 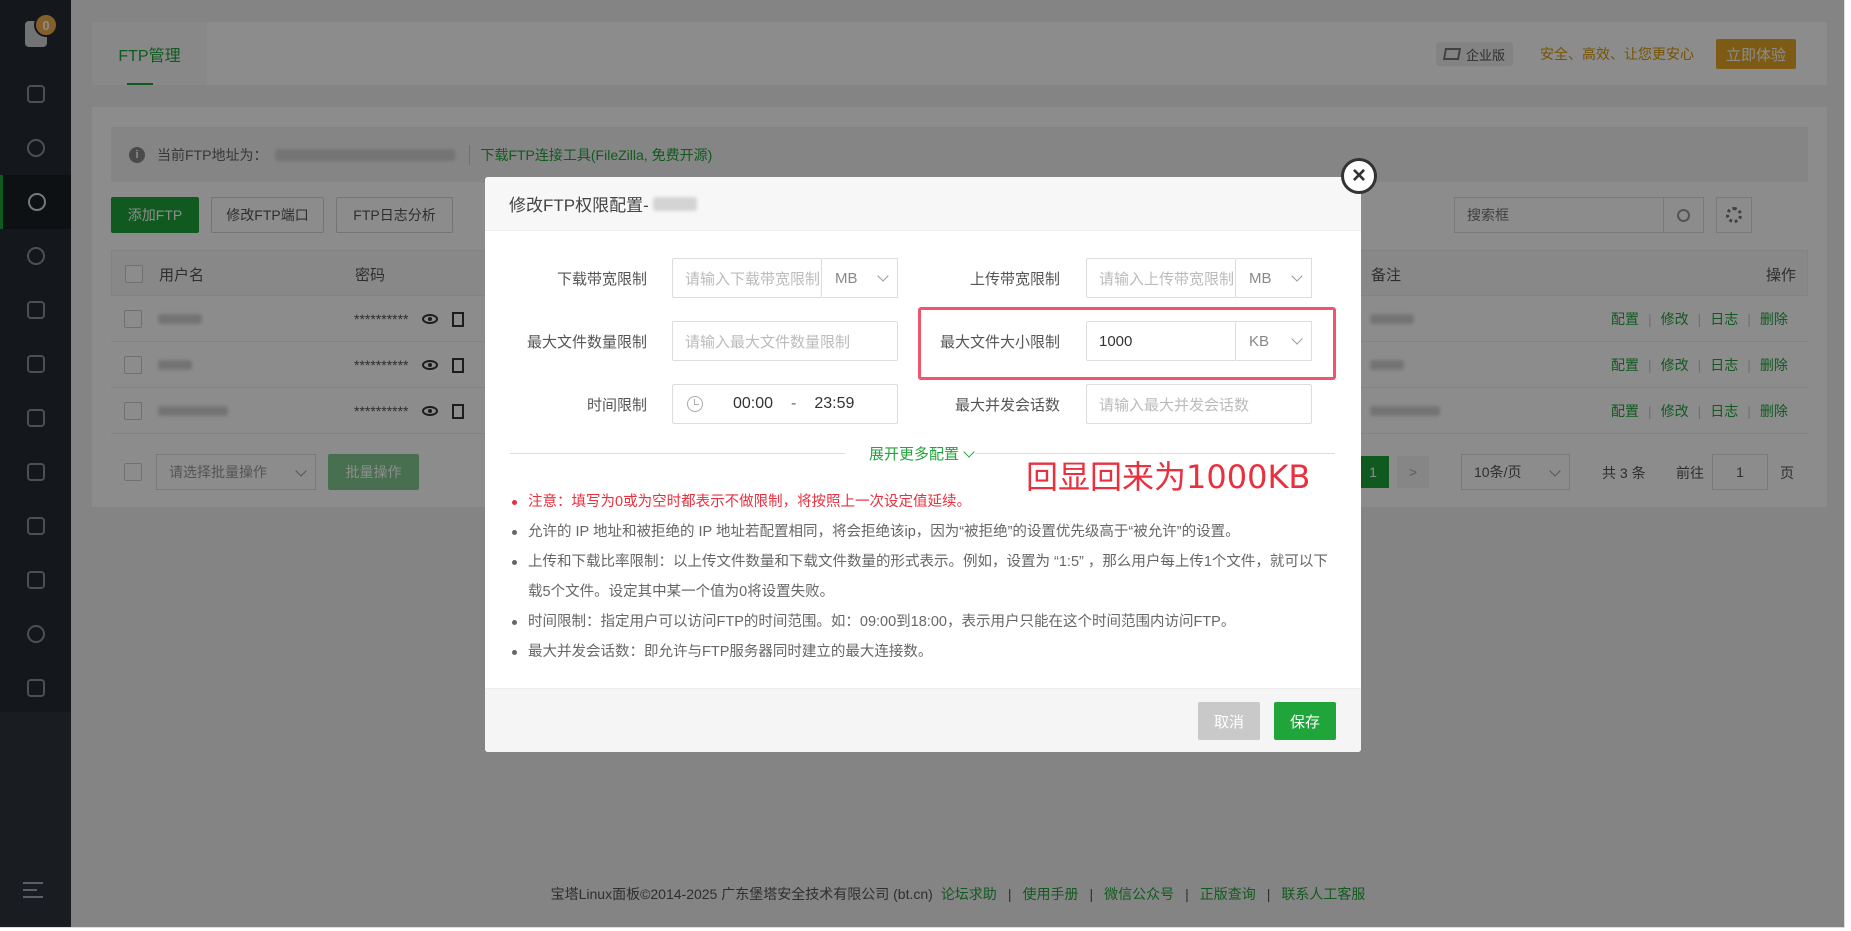 I want to click on expand-more-config: 展开更多配置, so click(x=922, y=453).